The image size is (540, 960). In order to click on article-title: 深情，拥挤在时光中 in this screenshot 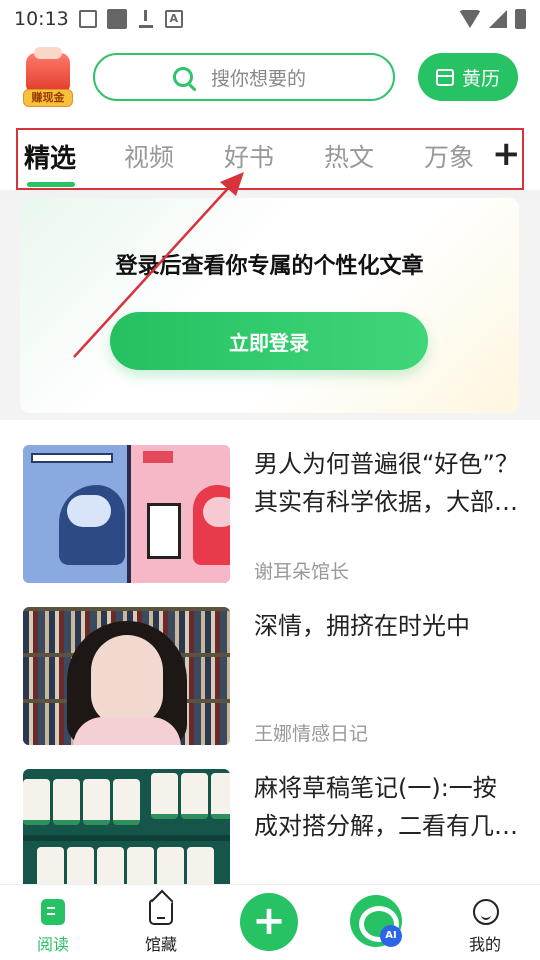, I will do `click(362, 626)`.